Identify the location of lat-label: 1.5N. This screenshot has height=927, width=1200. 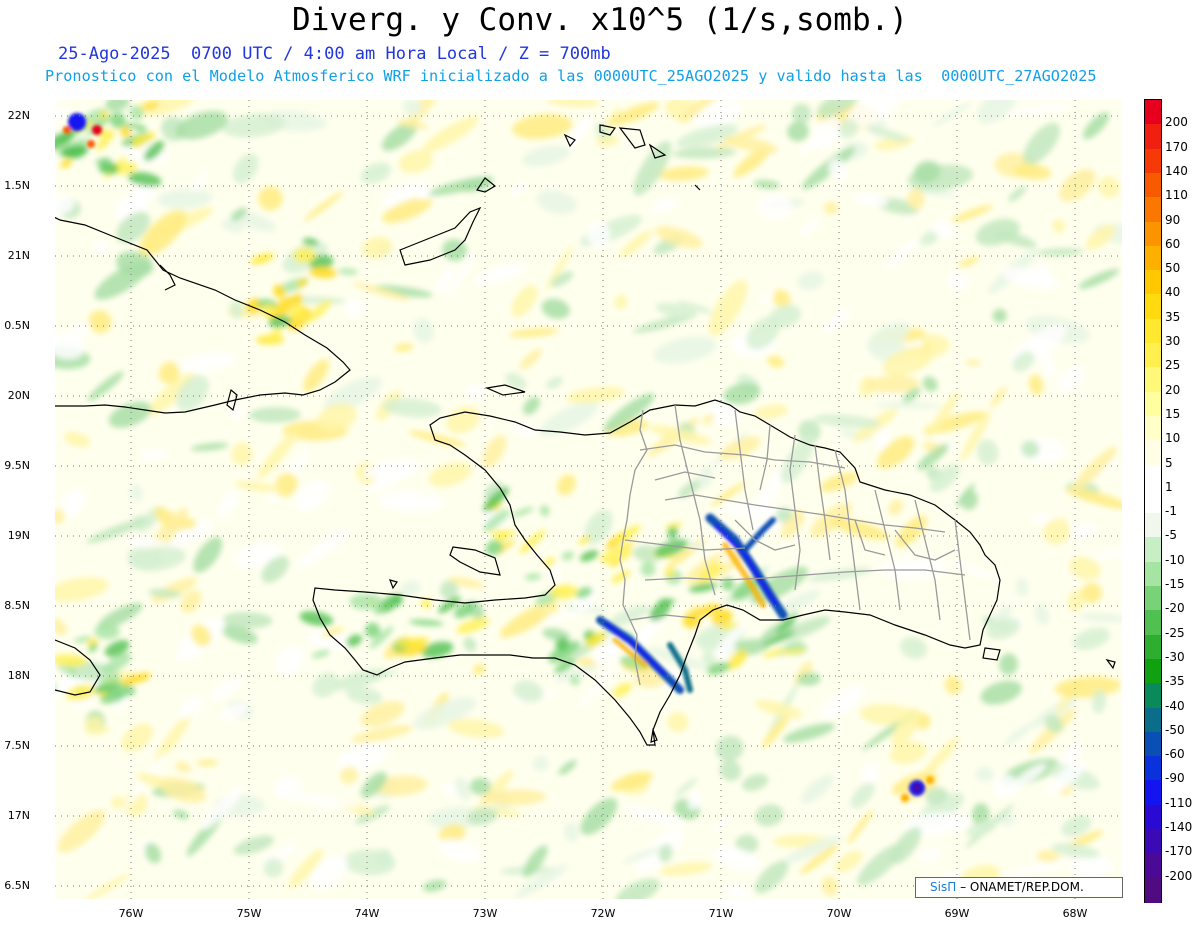
(17, 185).